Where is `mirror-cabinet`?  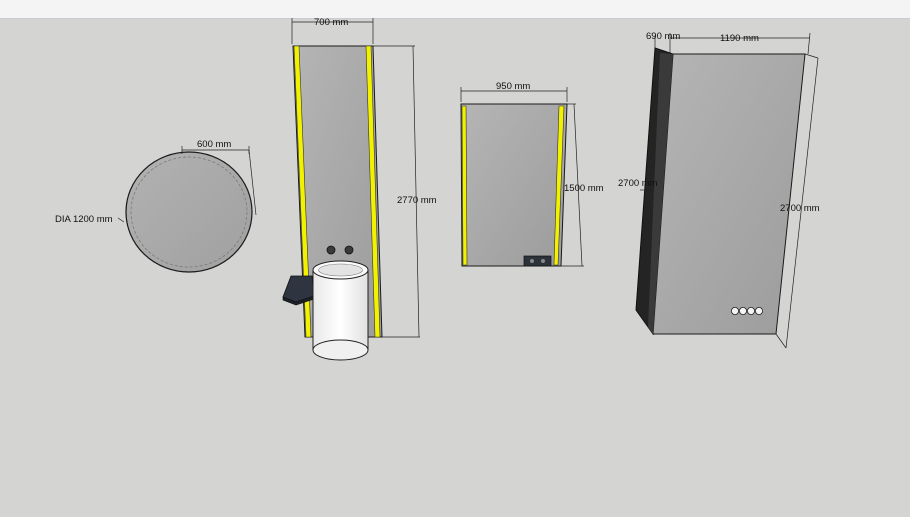
mirror-cabinet is located at coordinates (720, 191).